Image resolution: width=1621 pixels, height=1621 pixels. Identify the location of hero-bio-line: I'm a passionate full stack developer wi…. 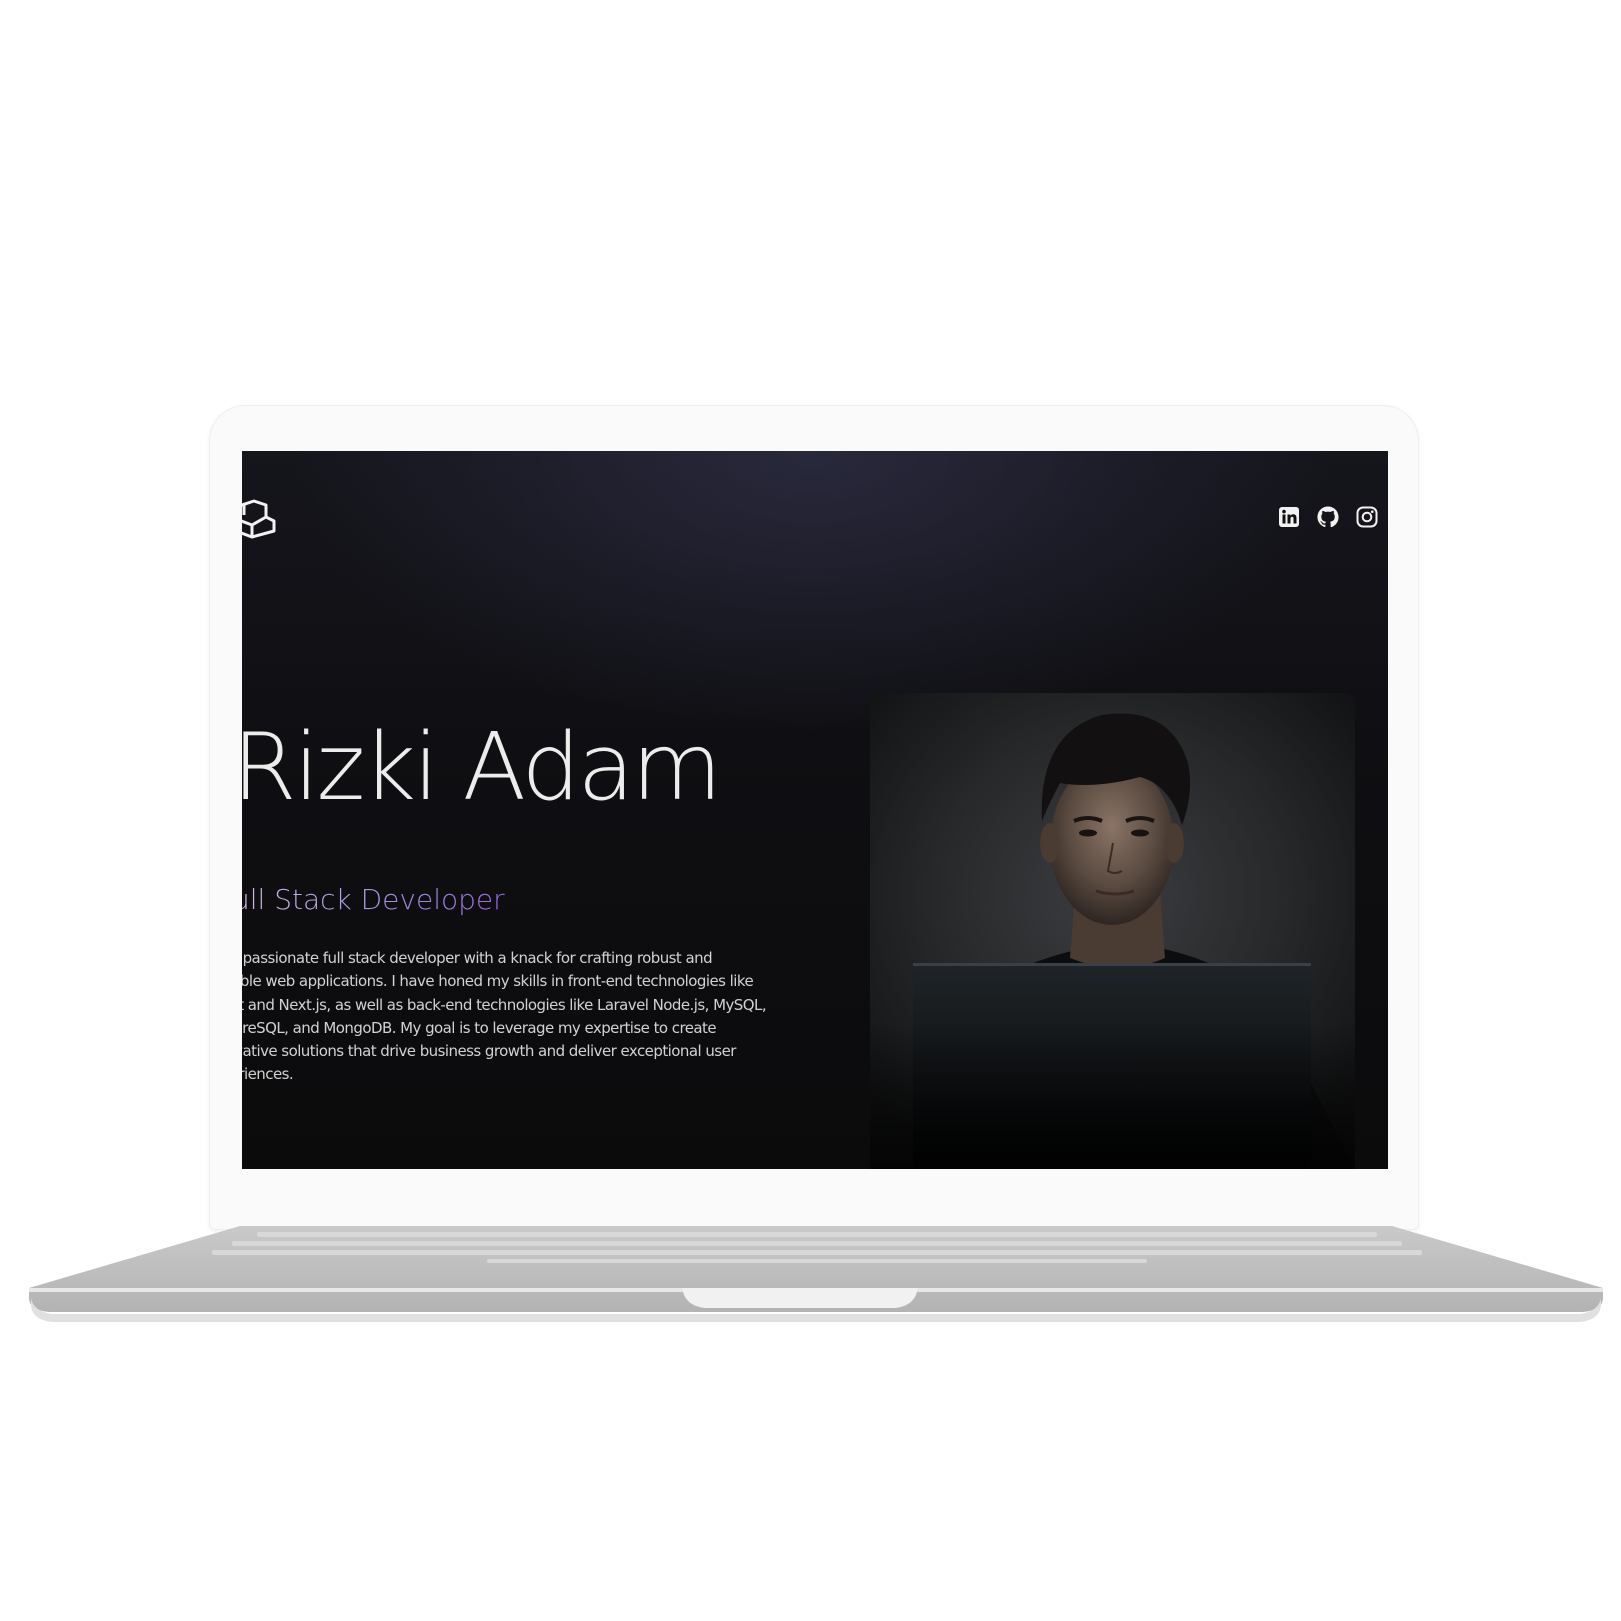
(477, 958).